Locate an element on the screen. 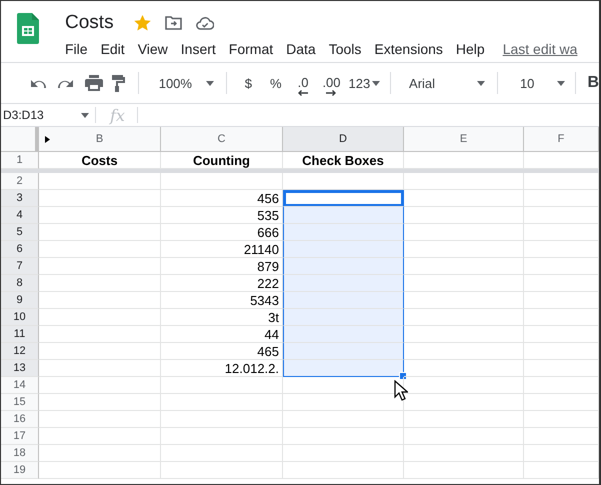 Image resolution: width=601 pixels, height=485 pixels. menu-item: Extensions is located at coordinates (411, 49).